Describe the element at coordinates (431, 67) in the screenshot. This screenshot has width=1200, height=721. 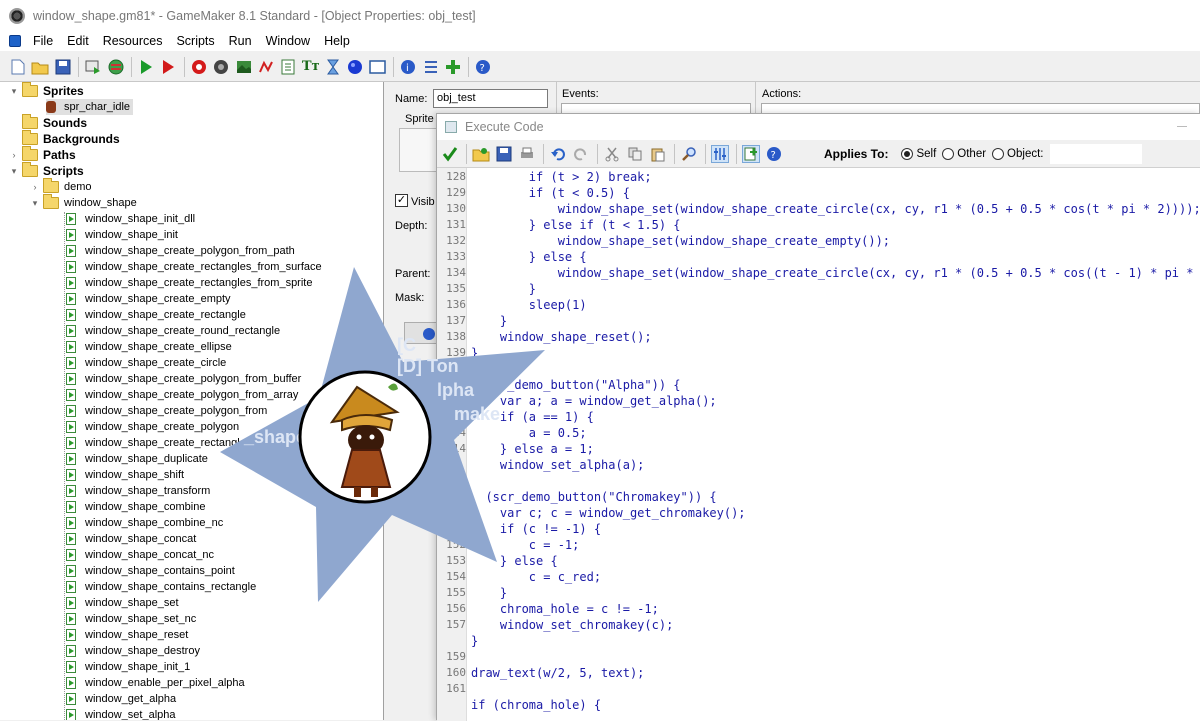
I see `global-settings-icon` at that location.